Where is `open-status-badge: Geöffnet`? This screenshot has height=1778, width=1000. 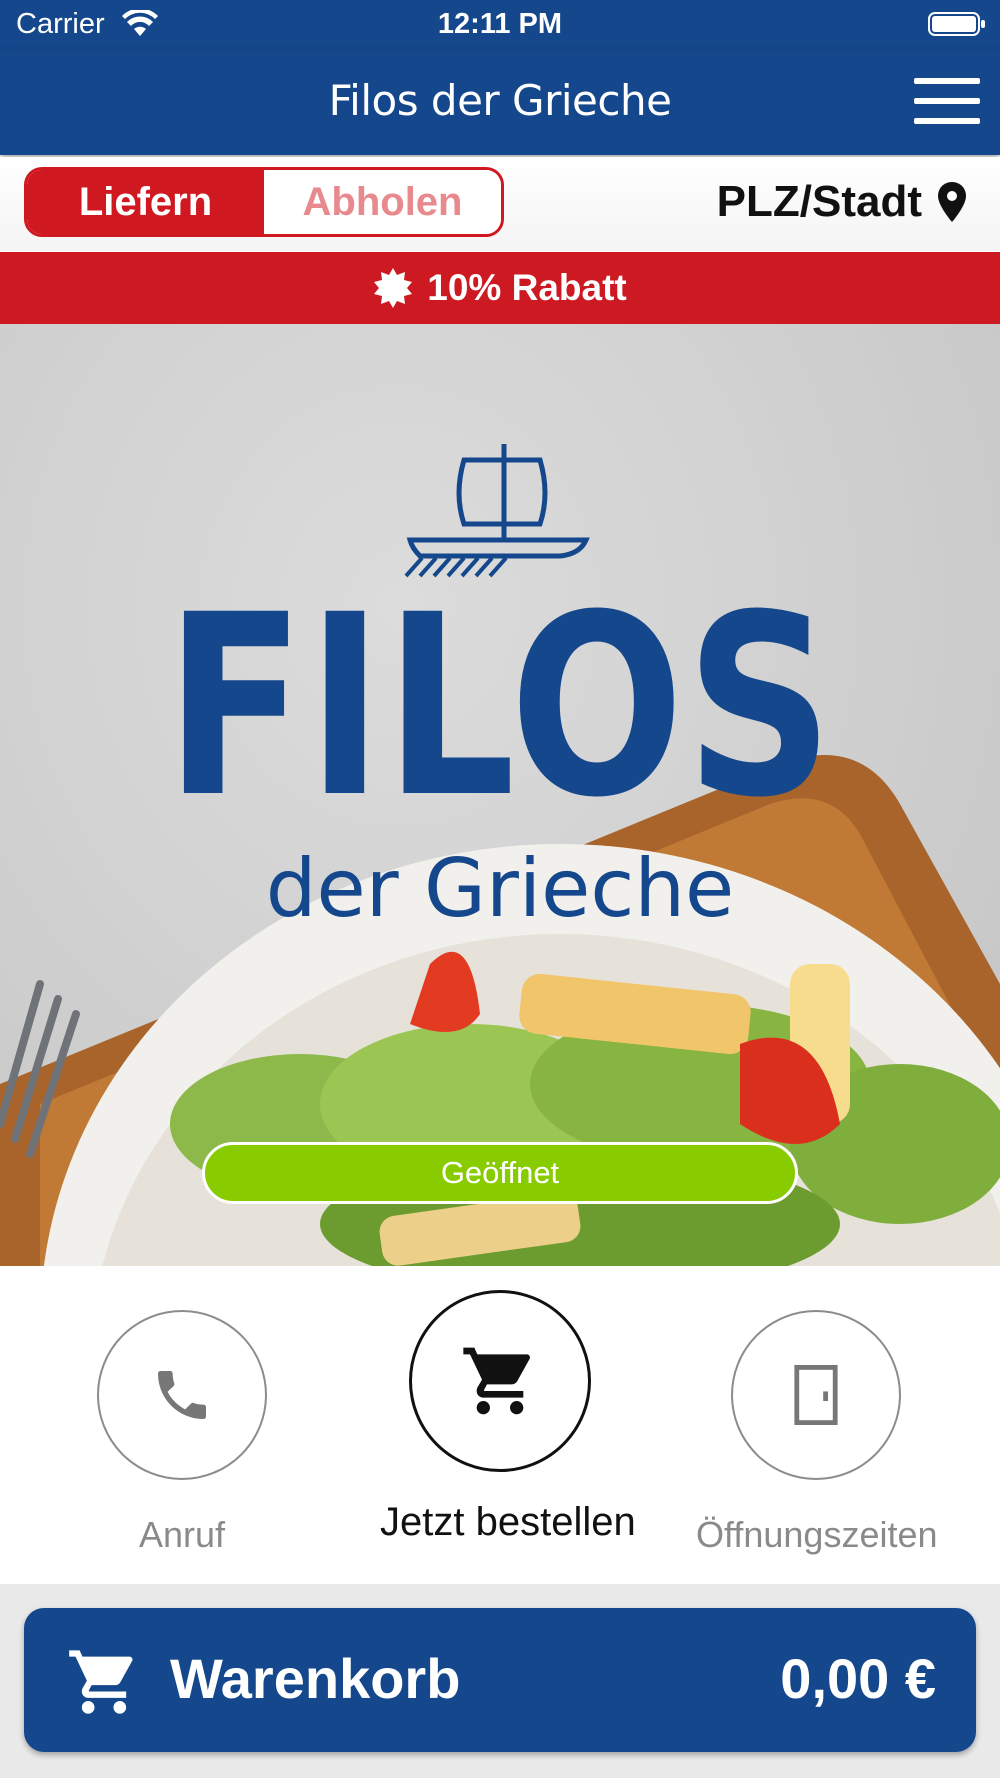
open-status-badge: Geöffnet is located at coordinates (500, 1173).